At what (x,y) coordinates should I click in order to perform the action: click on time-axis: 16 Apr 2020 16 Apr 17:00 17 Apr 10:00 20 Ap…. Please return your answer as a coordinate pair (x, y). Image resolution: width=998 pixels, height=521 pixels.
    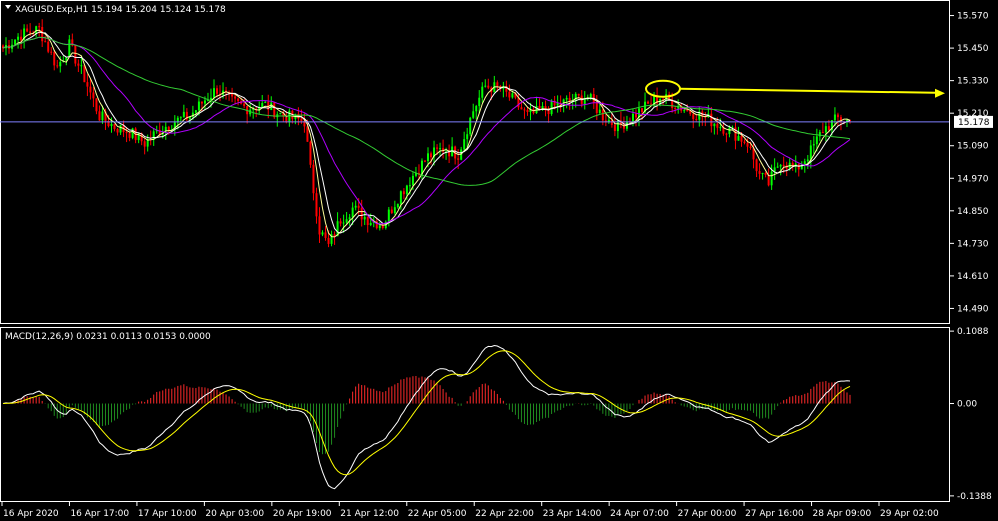
    Looking at the image, I should click on (470, 510).